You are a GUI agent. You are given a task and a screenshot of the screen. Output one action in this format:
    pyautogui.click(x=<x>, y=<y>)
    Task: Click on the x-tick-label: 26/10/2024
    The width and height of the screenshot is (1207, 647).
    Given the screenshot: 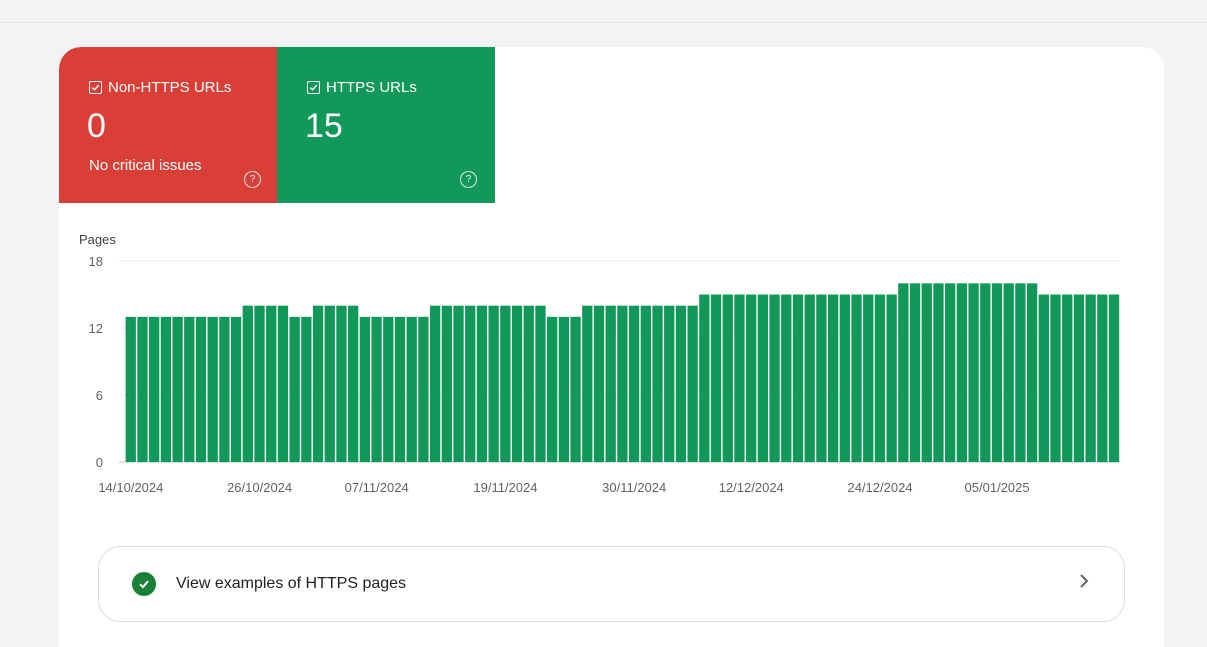 What is the action you would take?
    pyautogui.click(x=259, y=487)
    